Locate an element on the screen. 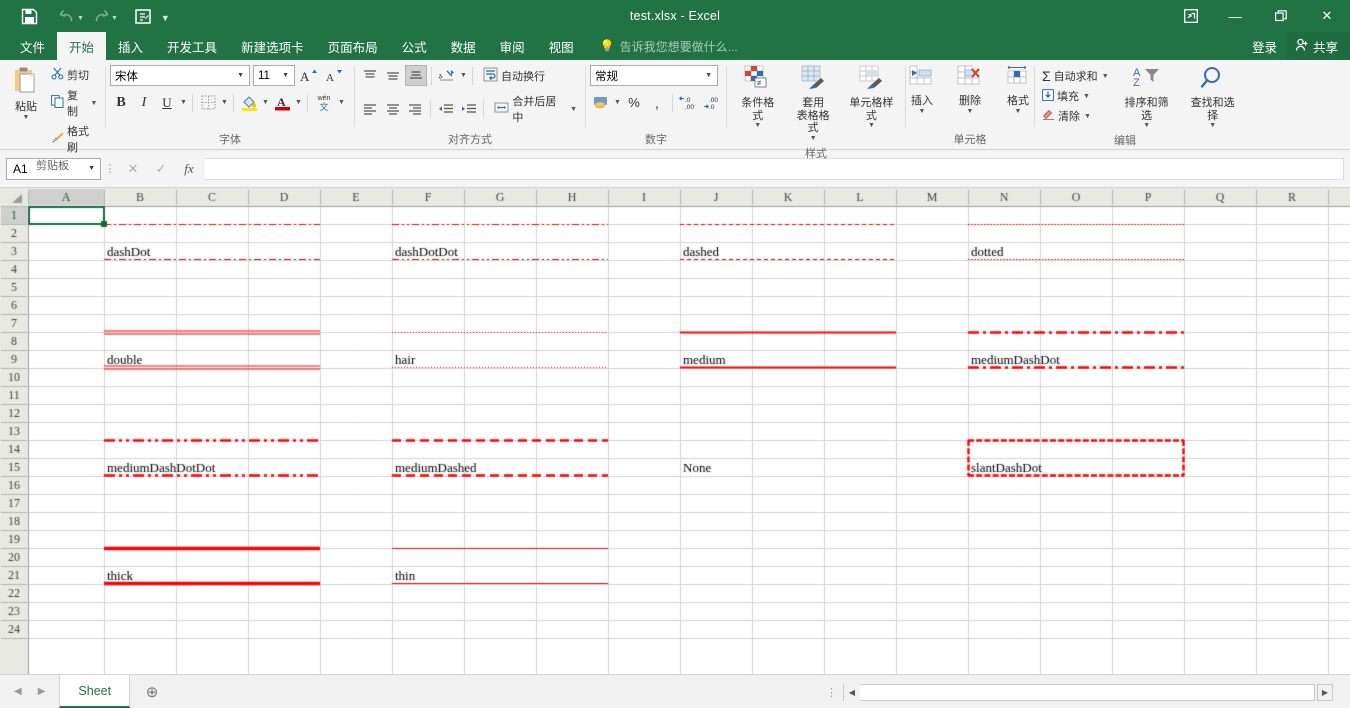 This screenshot has height=708, width=1350. minimize-button: — is located at coordinates (1235, 16).